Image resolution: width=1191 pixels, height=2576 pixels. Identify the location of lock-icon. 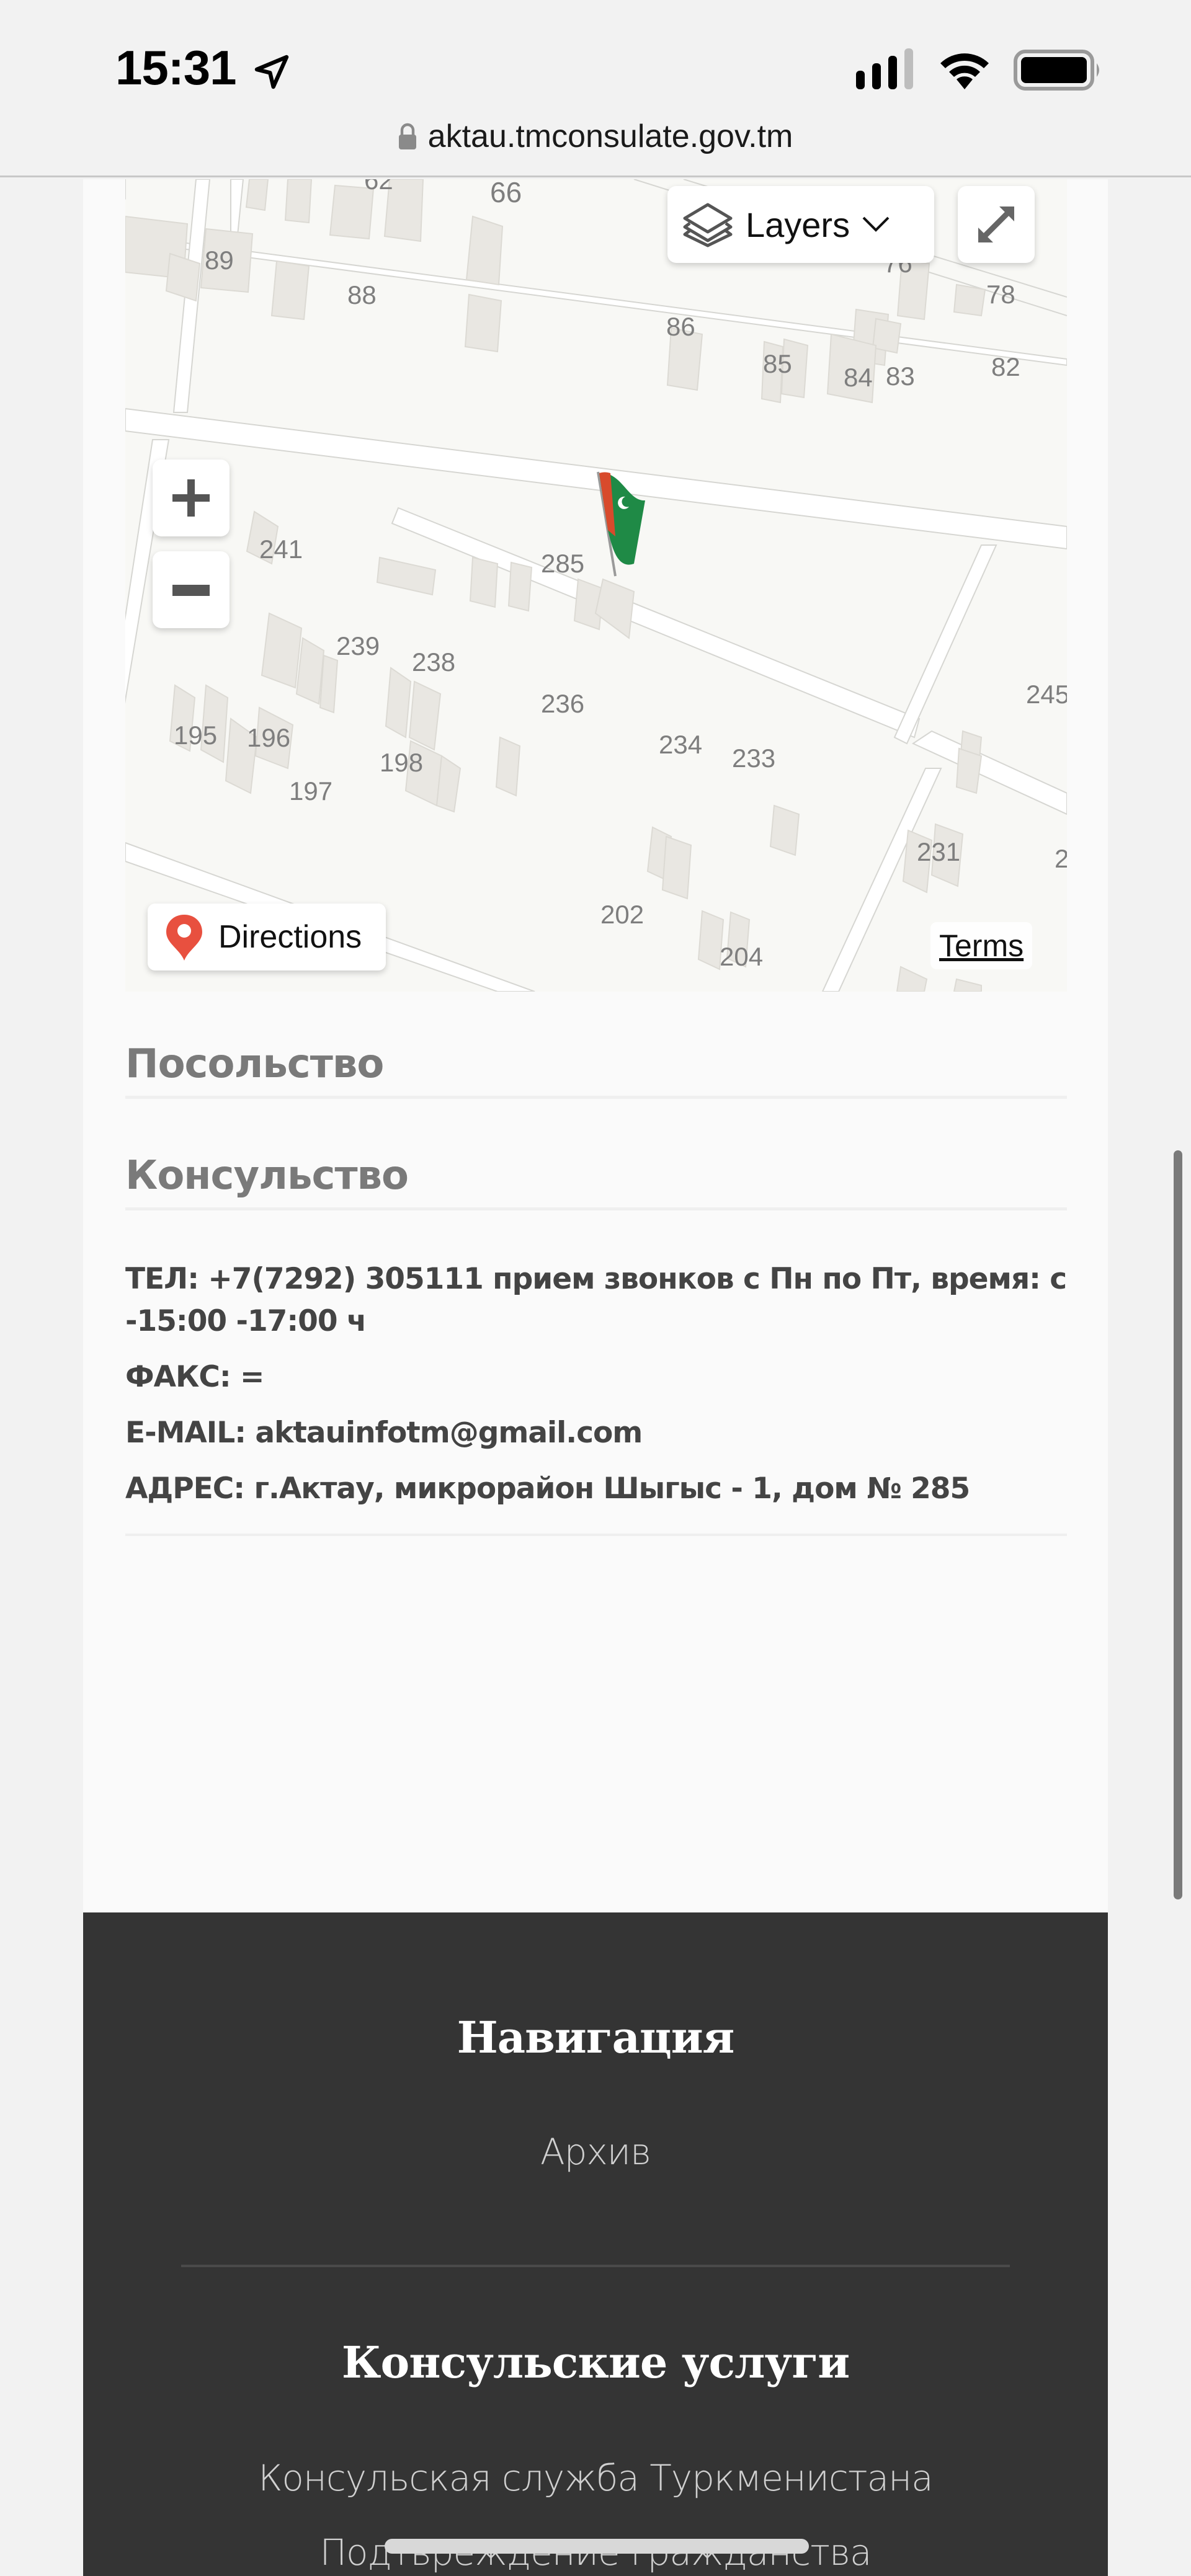
(407, 136).